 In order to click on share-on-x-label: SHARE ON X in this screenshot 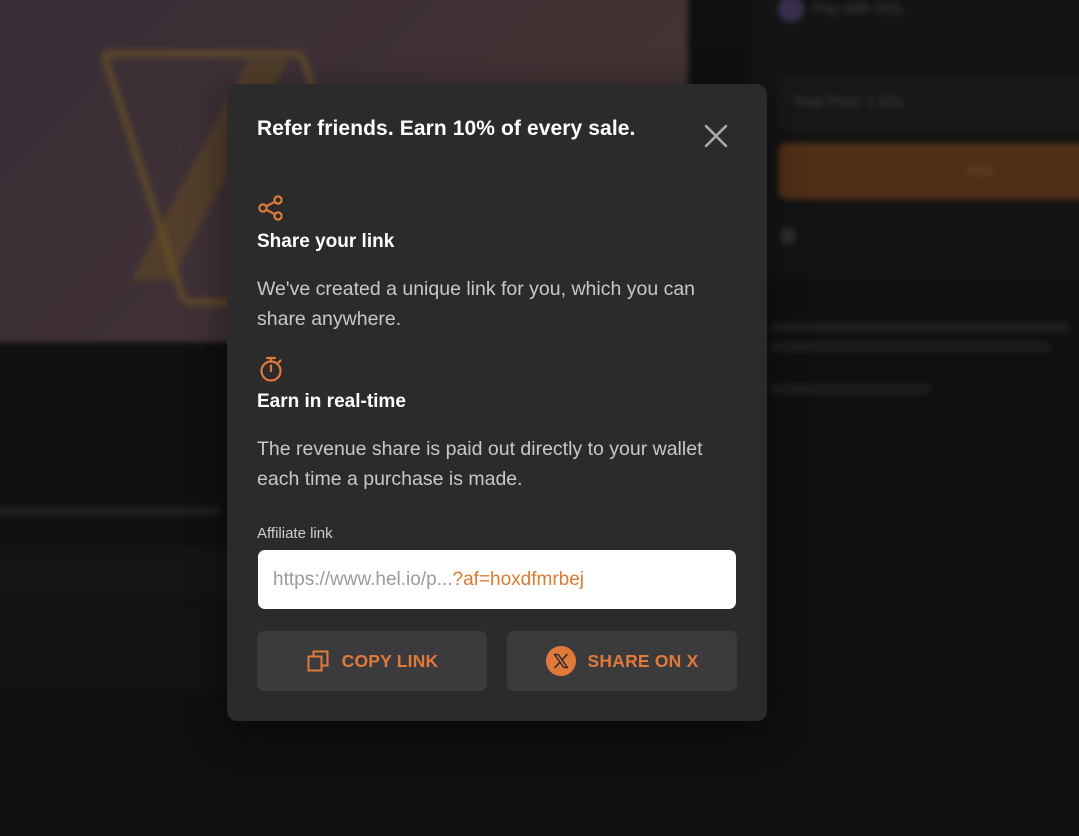, I will do `click(643, 660)`.